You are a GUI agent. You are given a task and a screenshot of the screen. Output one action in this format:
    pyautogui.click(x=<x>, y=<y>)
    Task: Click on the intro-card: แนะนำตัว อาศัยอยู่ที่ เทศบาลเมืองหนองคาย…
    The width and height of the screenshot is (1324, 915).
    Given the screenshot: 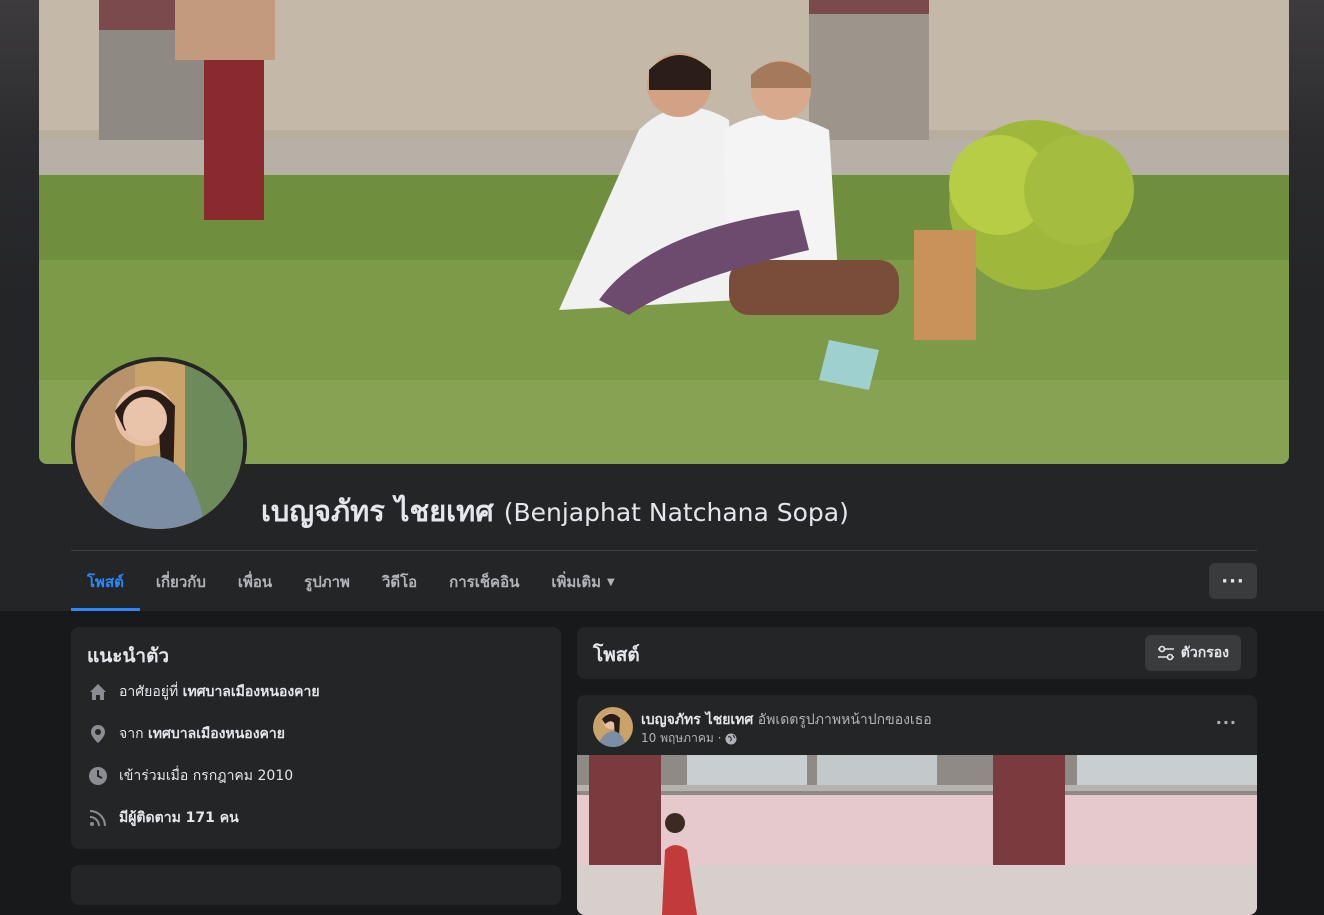 What is the action you would take?
    pyautogui.click(x=316, y=738)
    